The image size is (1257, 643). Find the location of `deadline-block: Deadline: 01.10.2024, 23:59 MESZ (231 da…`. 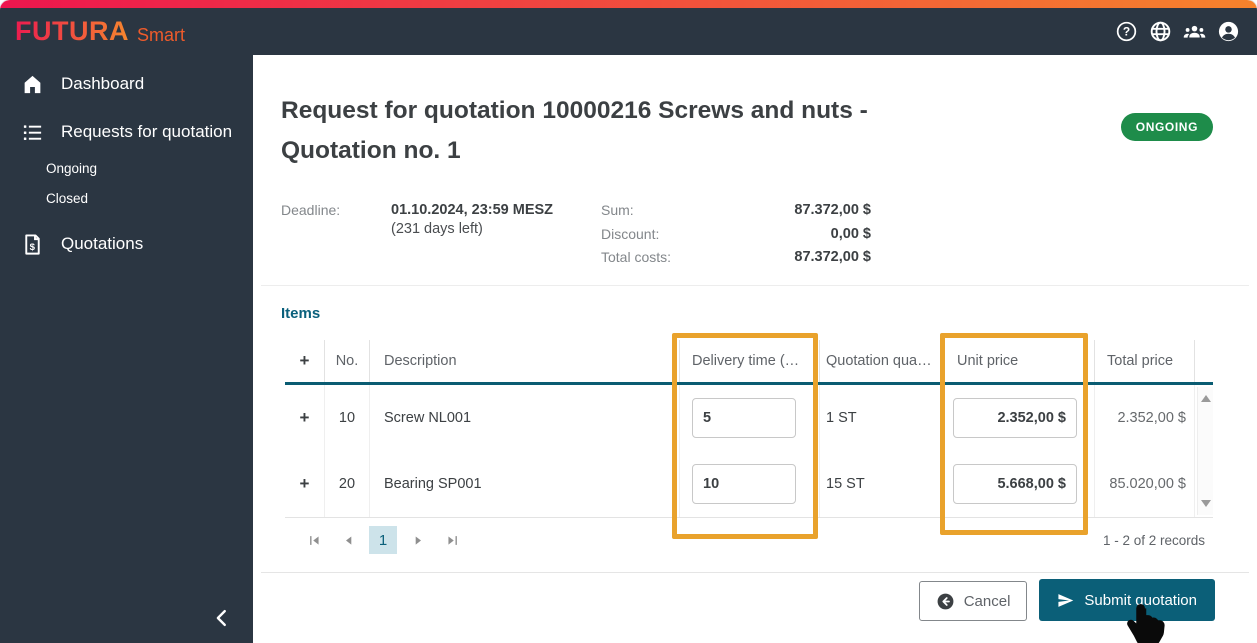

deadline-block: Deadline: 01.10.2024, 23:59 MESZ (231 da… is located at coordinates (417, 219).